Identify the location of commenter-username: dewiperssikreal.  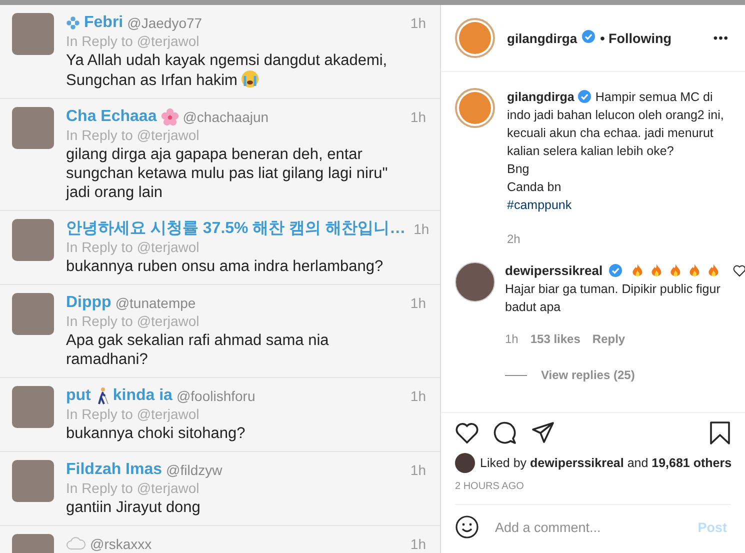
(554, 271).